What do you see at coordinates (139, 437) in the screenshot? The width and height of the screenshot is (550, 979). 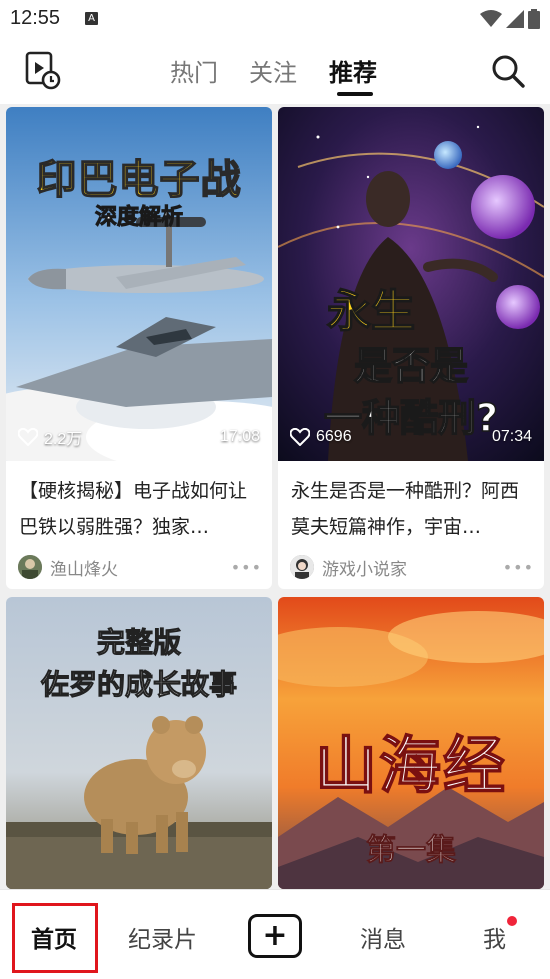 I see `video-meta: 2.2万 17:08` at bounding box center [139, 437].